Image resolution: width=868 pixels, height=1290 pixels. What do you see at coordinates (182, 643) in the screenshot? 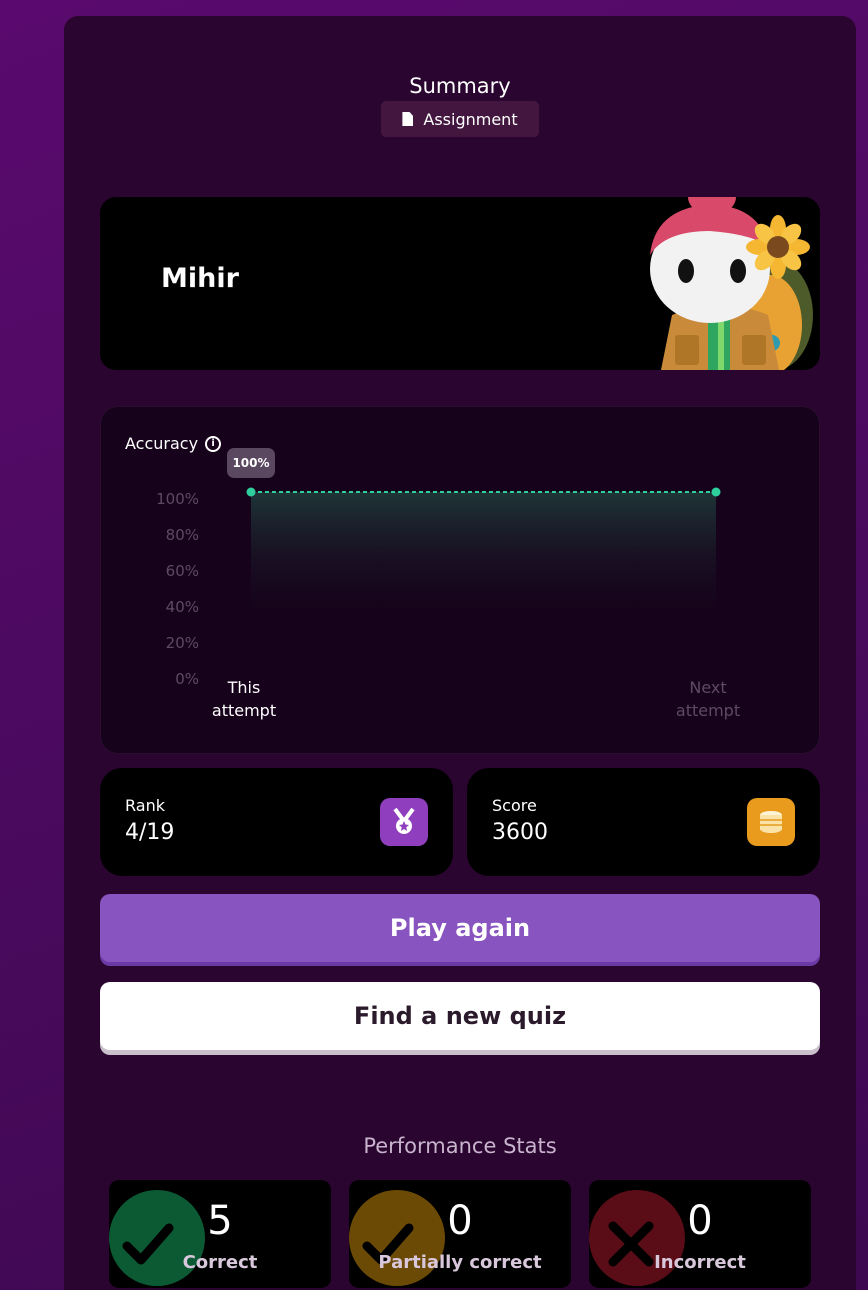
I see `y-tick-label: 20%` at bounding box center [182, 643].